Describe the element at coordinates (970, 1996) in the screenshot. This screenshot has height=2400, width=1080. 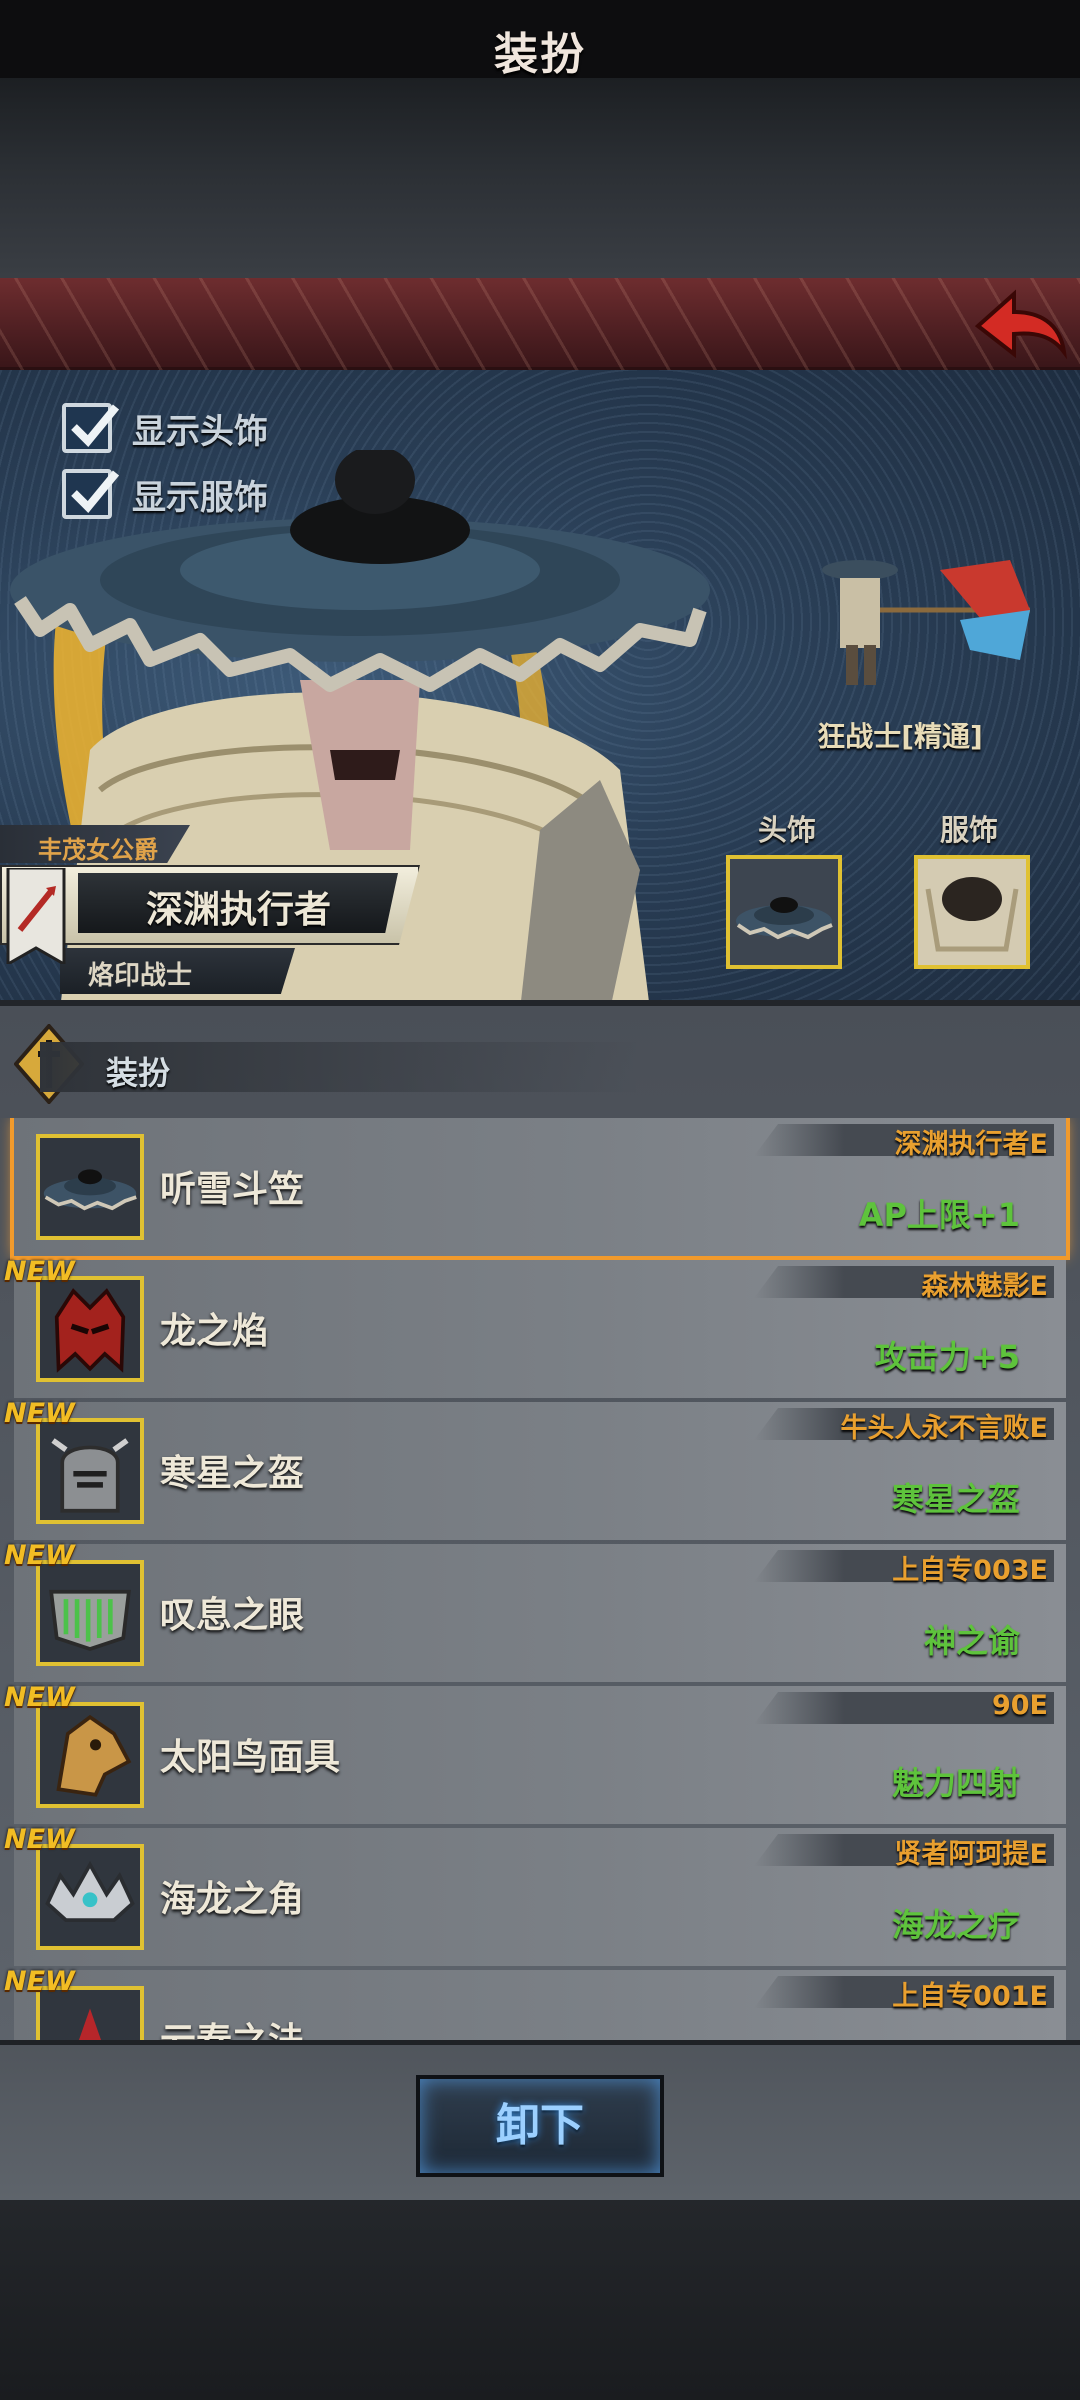
I see `item-source: 上自专001E` at that location.